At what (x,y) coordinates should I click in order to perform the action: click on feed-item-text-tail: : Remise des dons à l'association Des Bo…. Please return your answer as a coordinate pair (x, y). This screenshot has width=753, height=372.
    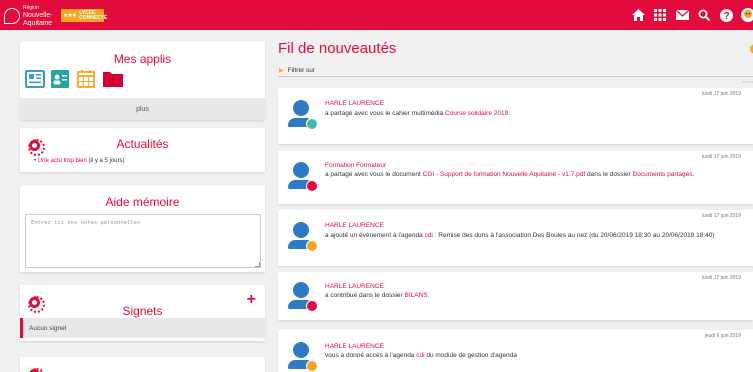
    Looking at the image, I should click on (573, 235).